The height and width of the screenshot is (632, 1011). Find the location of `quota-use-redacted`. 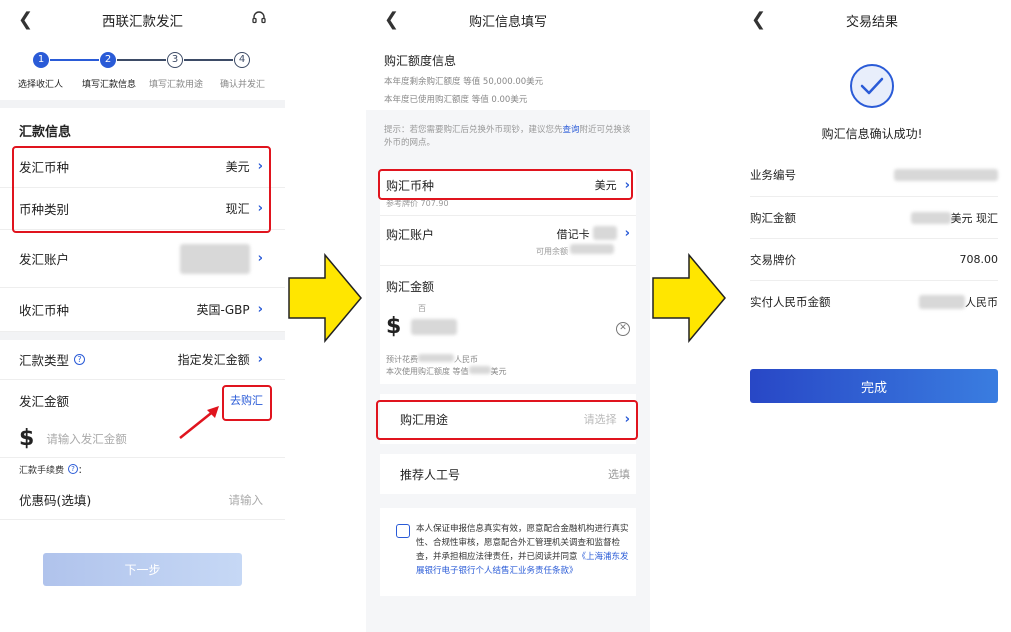

quota-use-redacted is located at coordinates (479, 370).